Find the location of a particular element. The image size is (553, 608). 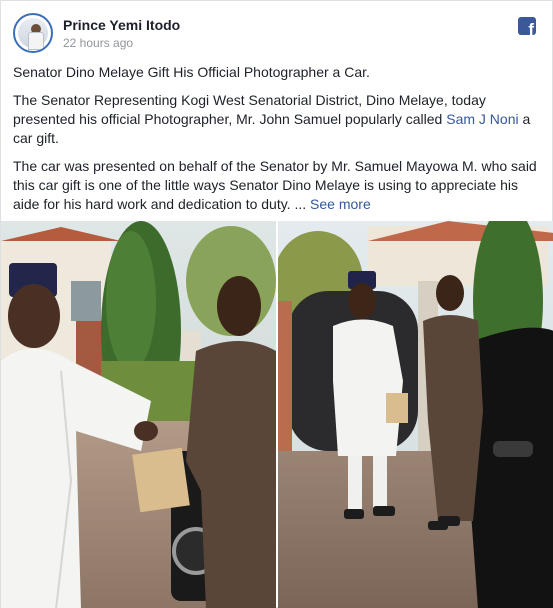

tagged-user-link: Sam J Noni is located at coordinates (482, 119).